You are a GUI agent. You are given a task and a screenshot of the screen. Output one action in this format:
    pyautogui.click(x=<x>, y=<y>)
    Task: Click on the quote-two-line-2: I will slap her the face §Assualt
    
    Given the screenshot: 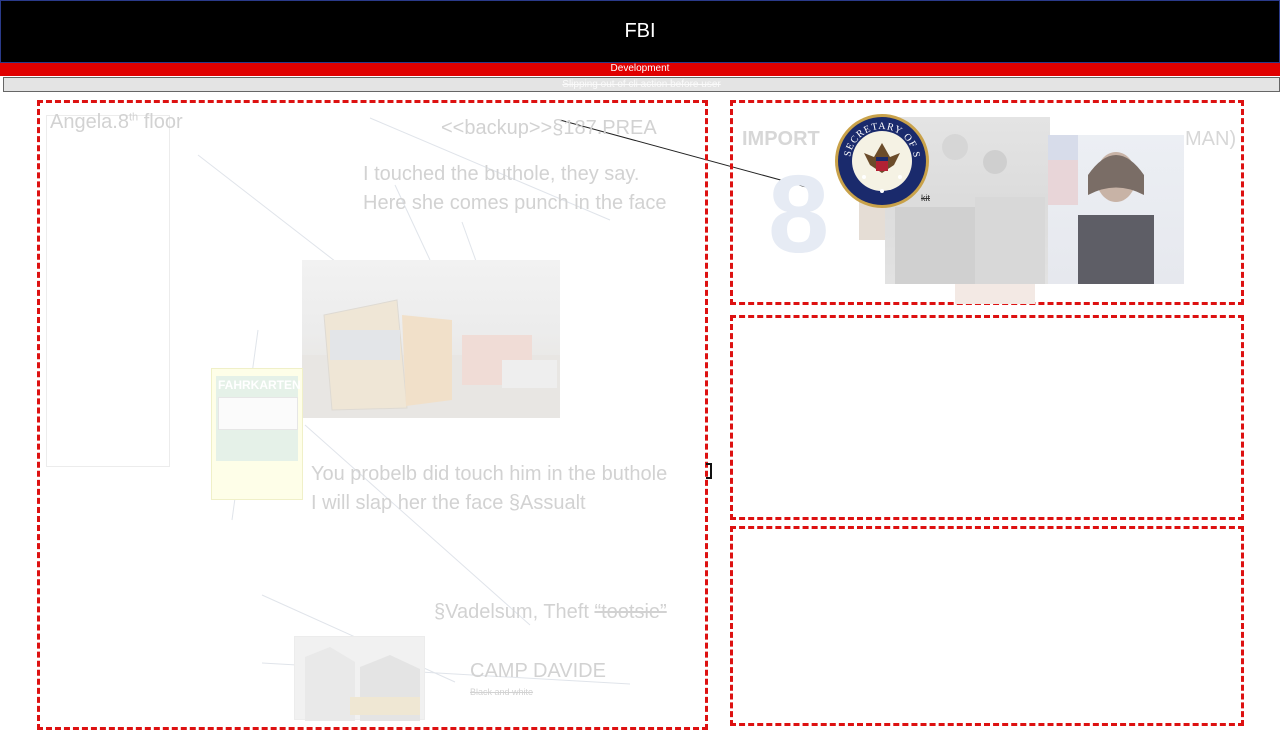 What is the action you would take?
    pyautogui.click(x=448, y=503)
    